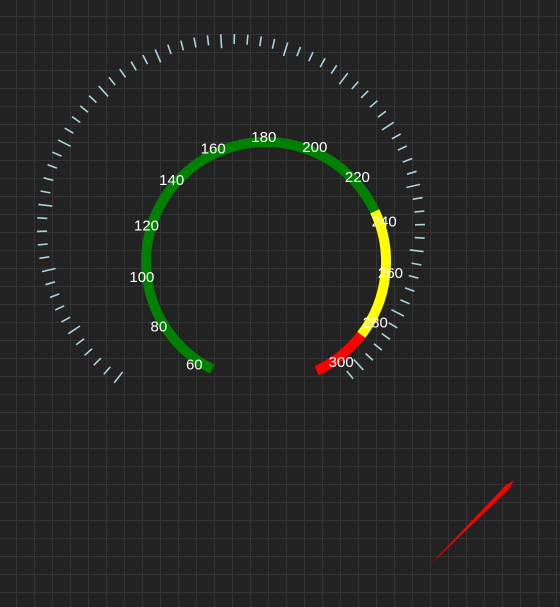 This screenshot has width=560, height=607. What do you see at coordinates (341, 362) in the screenshot?
I see `scale-label-300: 300` at bounding box center [341, 362].